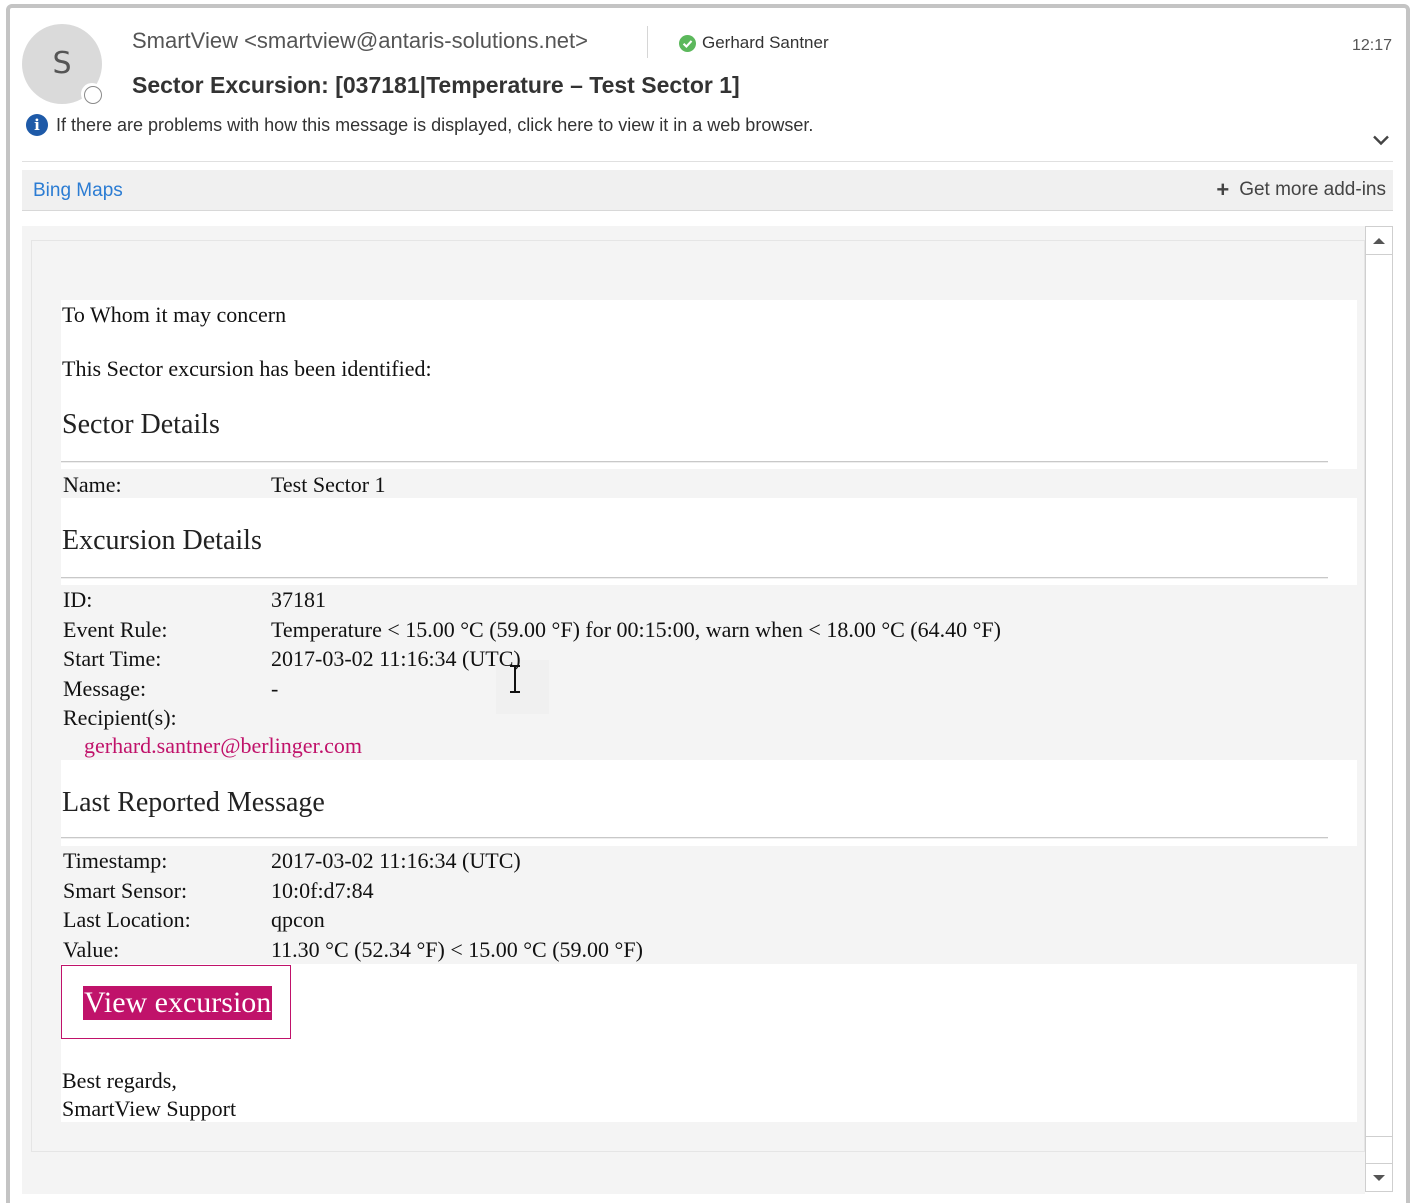 This screenshot has width=1413, height=1203. Describe the element at coordinates (707, 190) in the screenshot. I see `addin-bar: Bing Maps + Get more add-ins` at that location.